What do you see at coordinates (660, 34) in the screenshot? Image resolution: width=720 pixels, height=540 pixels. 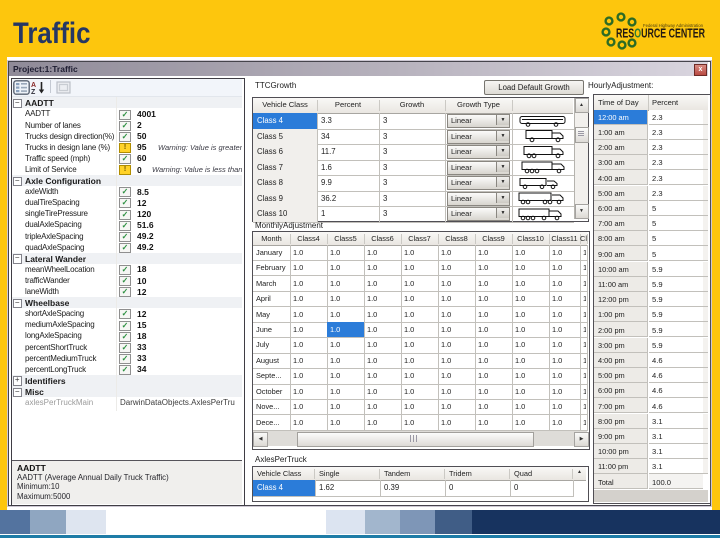 I see `svg-text: RESOURCE CENTER` at bounding box center [660, 34].